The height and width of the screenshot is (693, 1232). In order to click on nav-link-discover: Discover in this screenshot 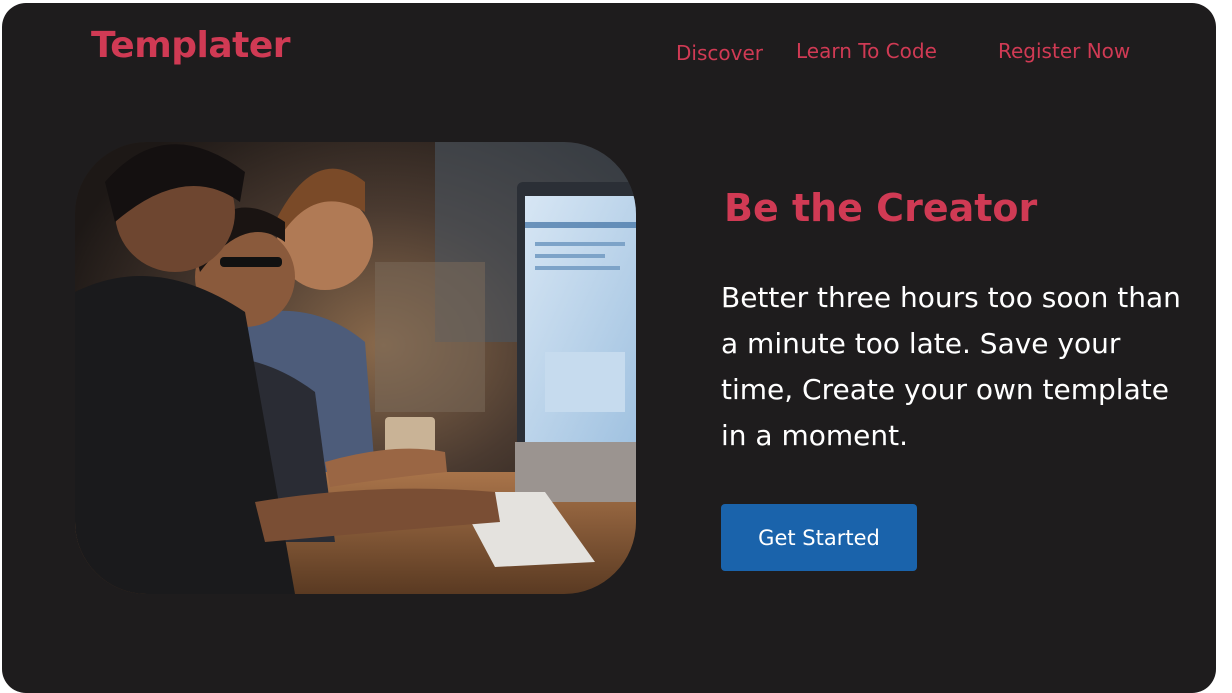, I will do `click(719, 53)`.